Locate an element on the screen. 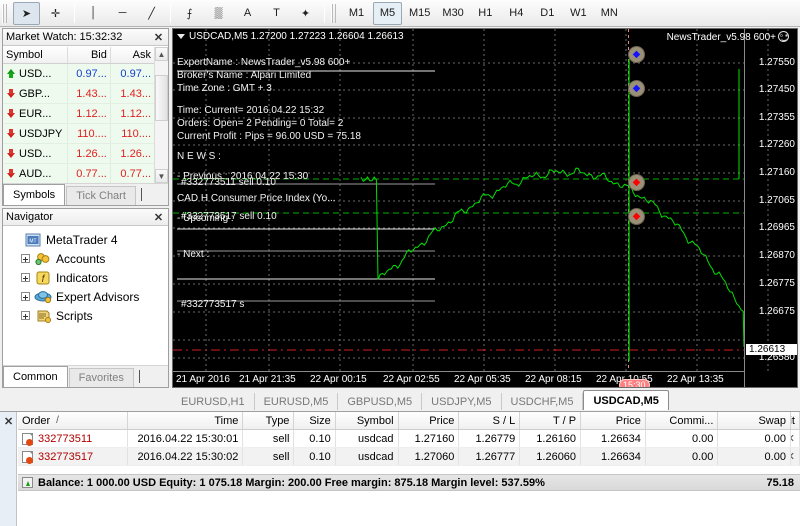 Image resolution: width=800 pixels, height=526 pixels. arrow-up-icon is located at coordinates (10, 73).